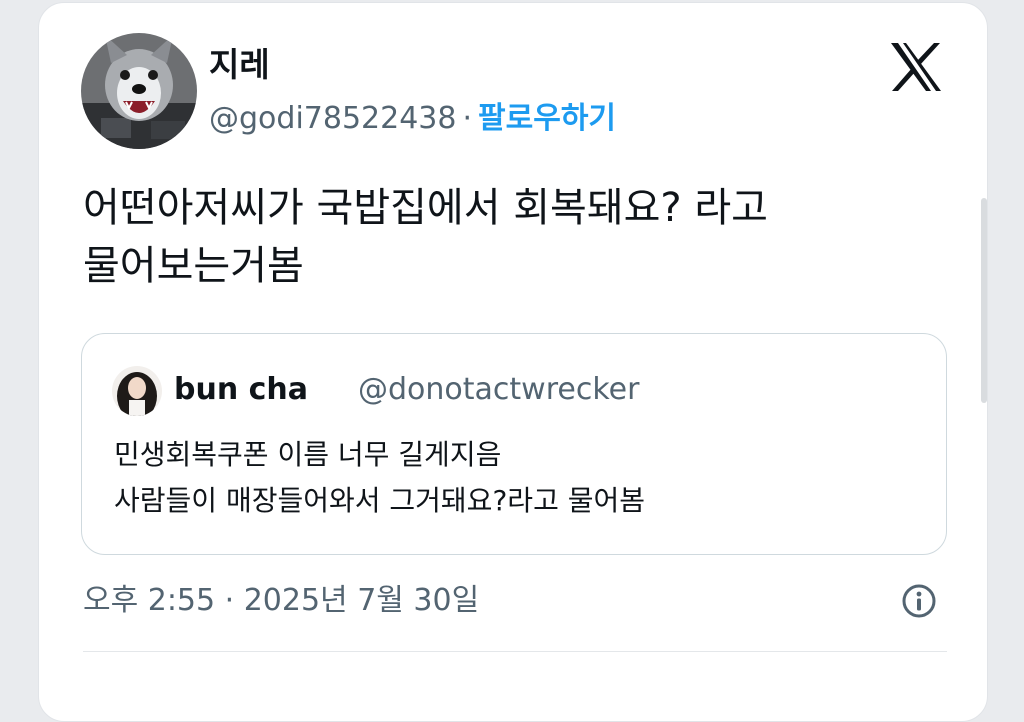 Image resolution: width=1024 pixels, height=722 pixels. I want to click on follow-button: 팔로우하기, so click(547, 118).